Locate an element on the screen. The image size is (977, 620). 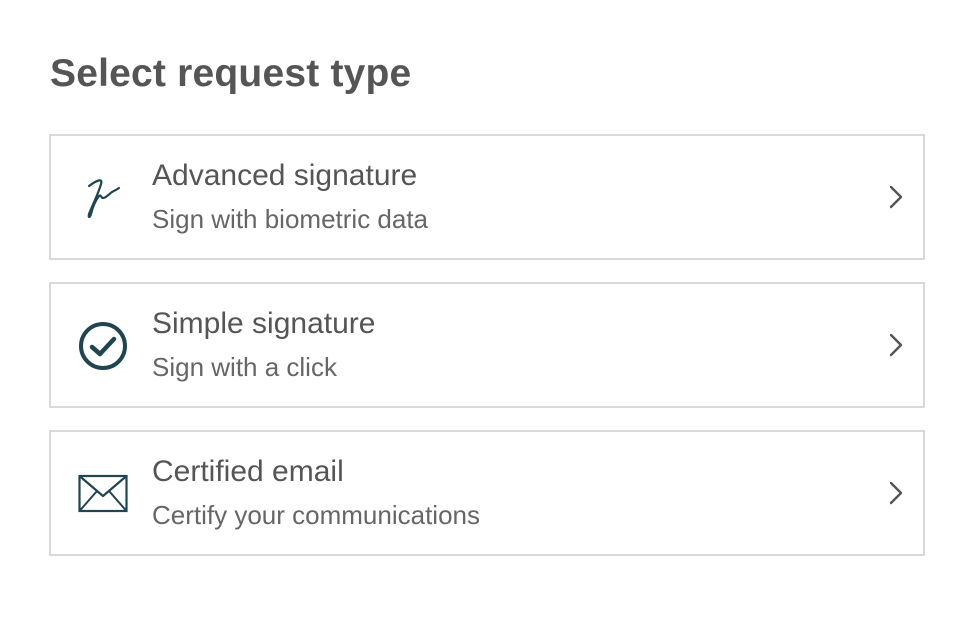
option-title: Certified email is located at coordinates (248, 471).